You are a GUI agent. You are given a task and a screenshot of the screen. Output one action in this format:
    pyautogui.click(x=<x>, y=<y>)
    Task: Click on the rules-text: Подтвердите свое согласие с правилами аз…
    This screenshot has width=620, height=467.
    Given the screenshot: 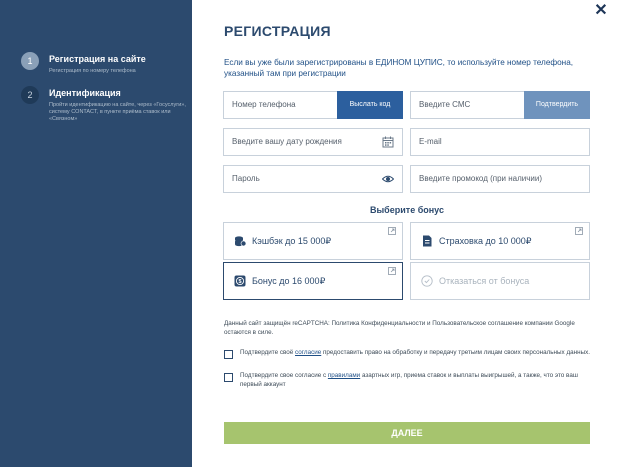 What is the action you would take?
    pyautogui.click(x=415, y=380)
    